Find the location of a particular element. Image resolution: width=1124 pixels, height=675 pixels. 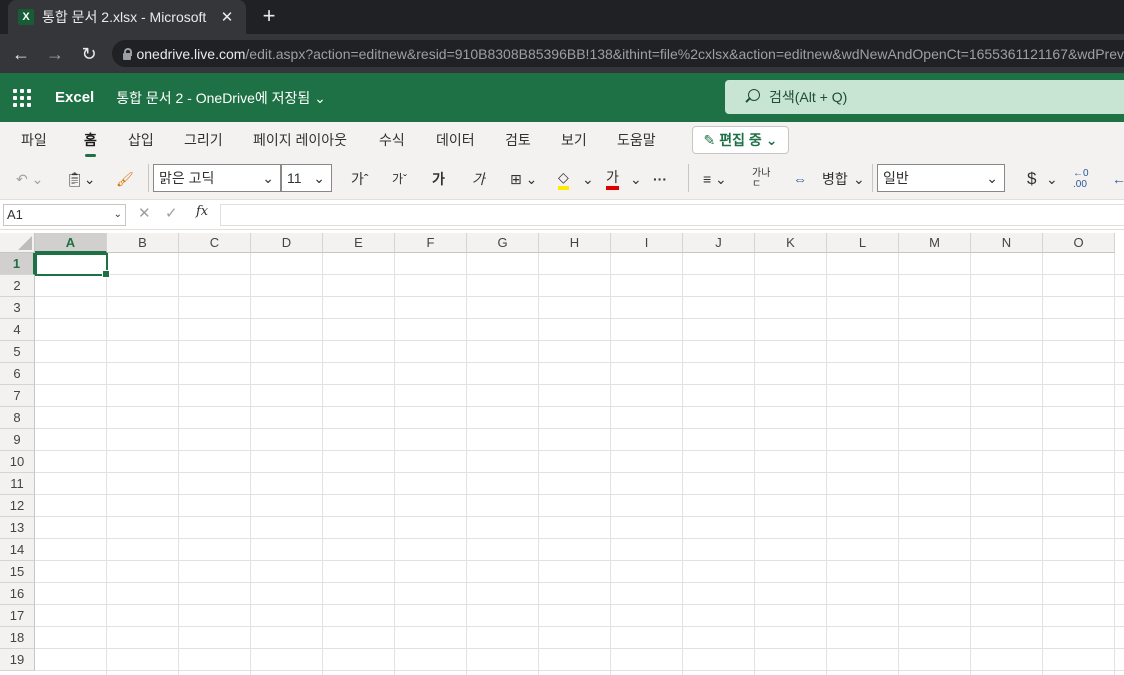

number-format-dropdown: 일반 ⌄ is located at coordinates (941, 178).